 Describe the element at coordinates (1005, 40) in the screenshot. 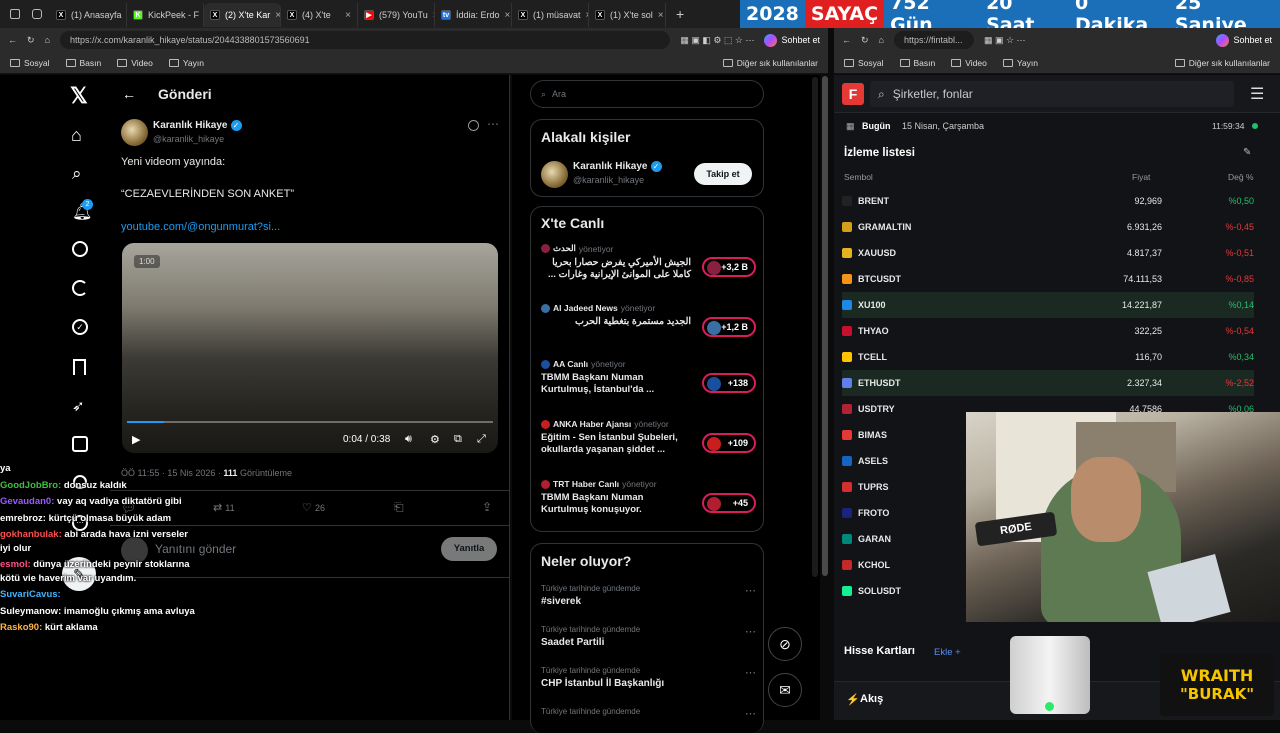

I see `extensions-icon: ▦ ▣ ☆ ⋯` at that location.